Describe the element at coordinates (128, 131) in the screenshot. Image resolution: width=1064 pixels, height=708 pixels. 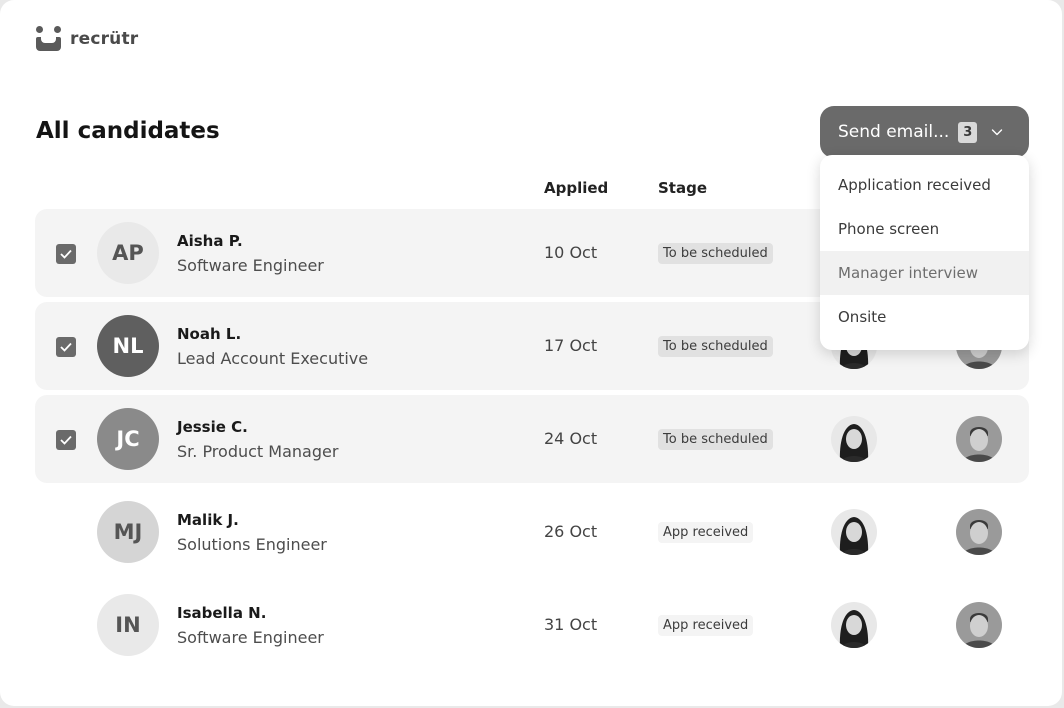
I see `page-title: All candidates` at that location.